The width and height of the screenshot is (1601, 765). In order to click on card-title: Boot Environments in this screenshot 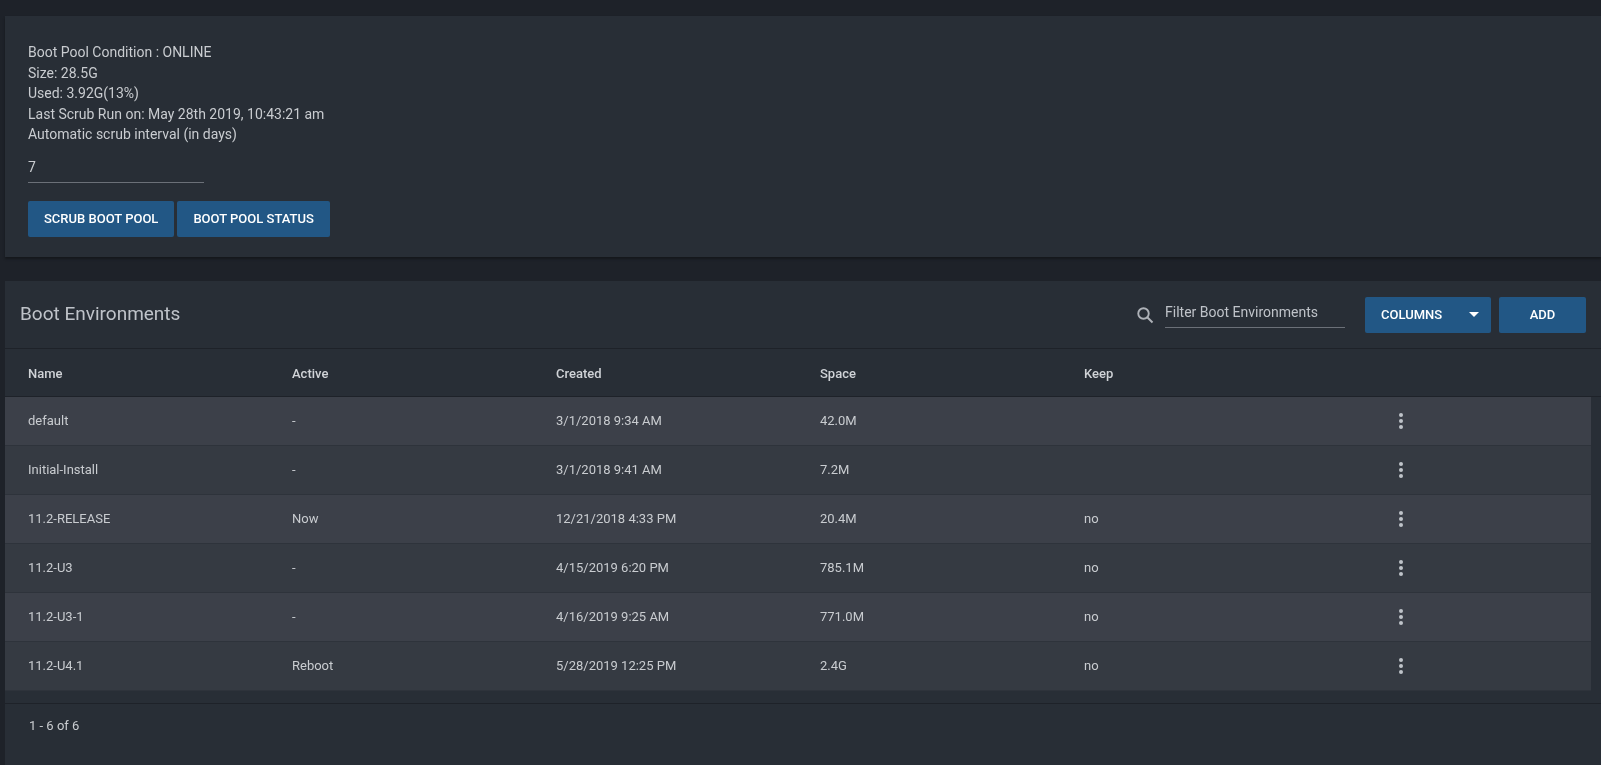, I will do `click(100, 314)`.